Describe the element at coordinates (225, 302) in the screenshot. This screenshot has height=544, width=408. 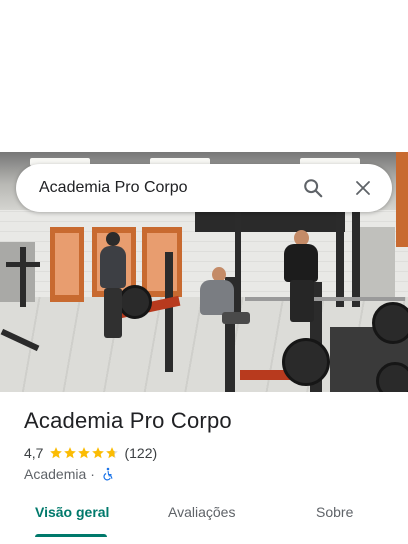
I see `person-seated` at that location.